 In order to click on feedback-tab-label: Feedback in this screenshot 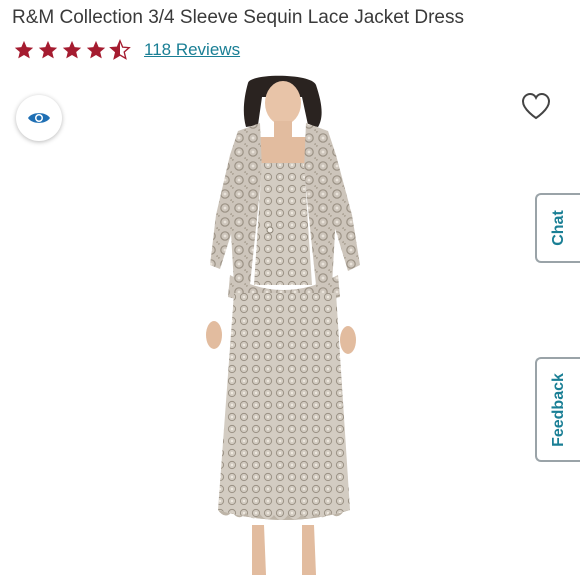, I will do `click(558, 409)`.